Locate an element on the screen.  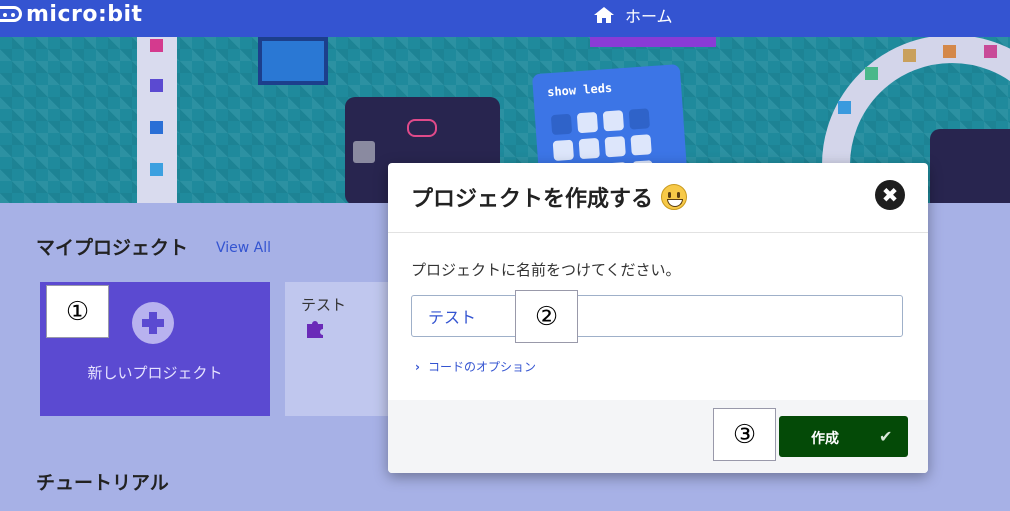
project-name-input is located at coordinates (657, 316).